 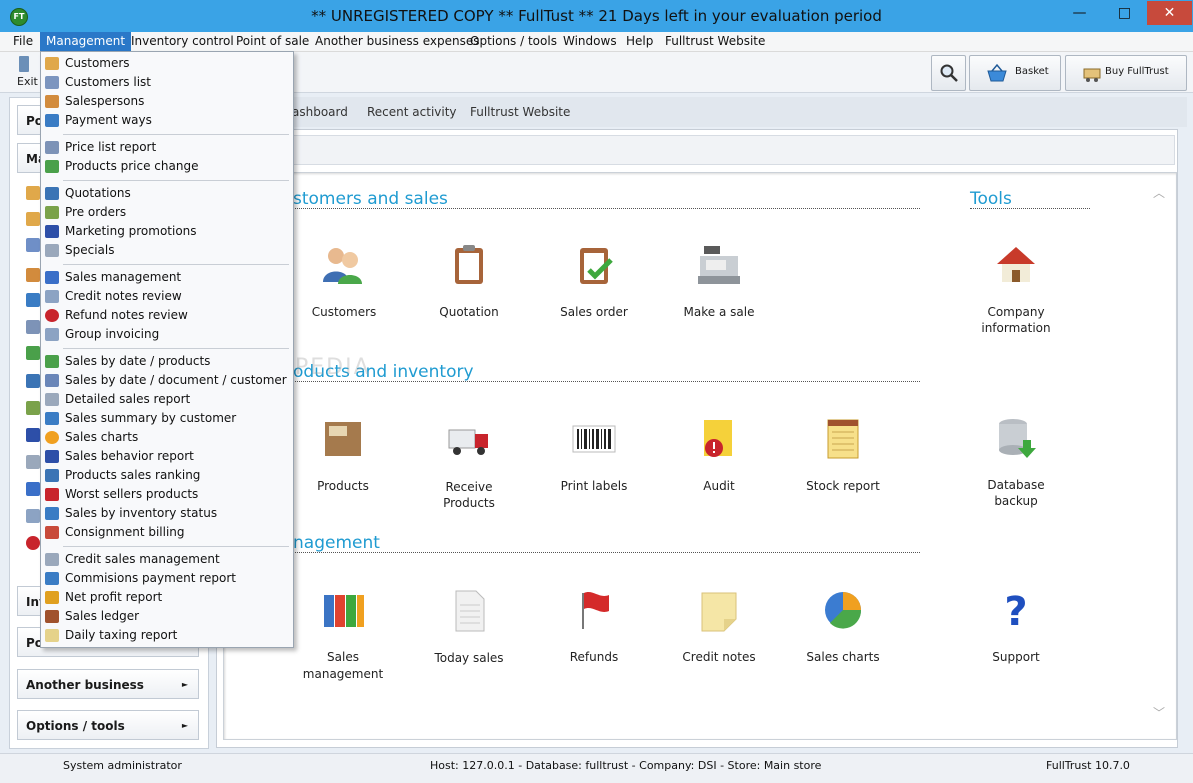 What do you see at coordinates (1159, 712) in the screenshot?
I see `scroll-down-icon: ﹀` at bounding box center [1159, 712].